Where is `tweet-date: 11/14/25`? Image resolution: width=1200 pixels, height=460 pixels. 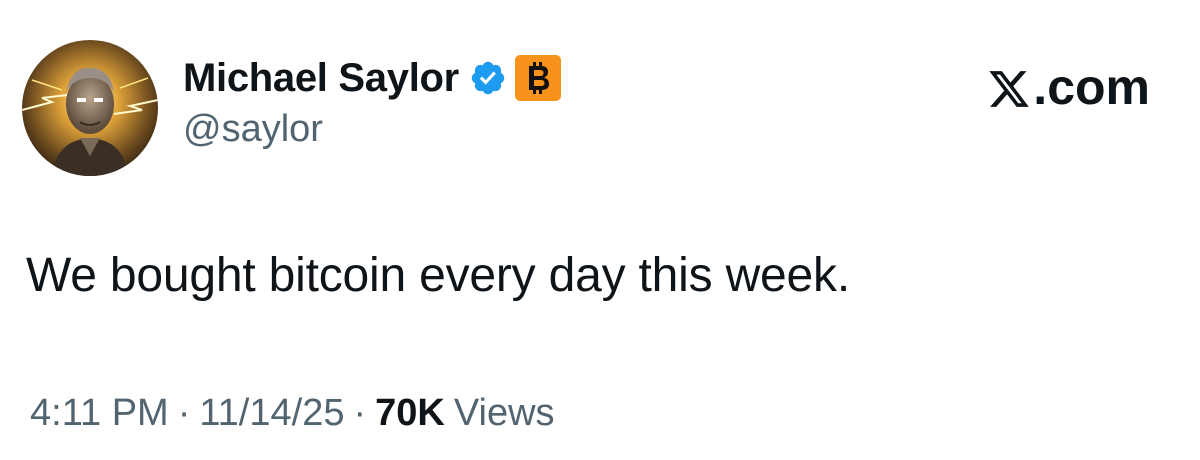
tweet-date: 11/14/25 is located at coordinates (271, 413).